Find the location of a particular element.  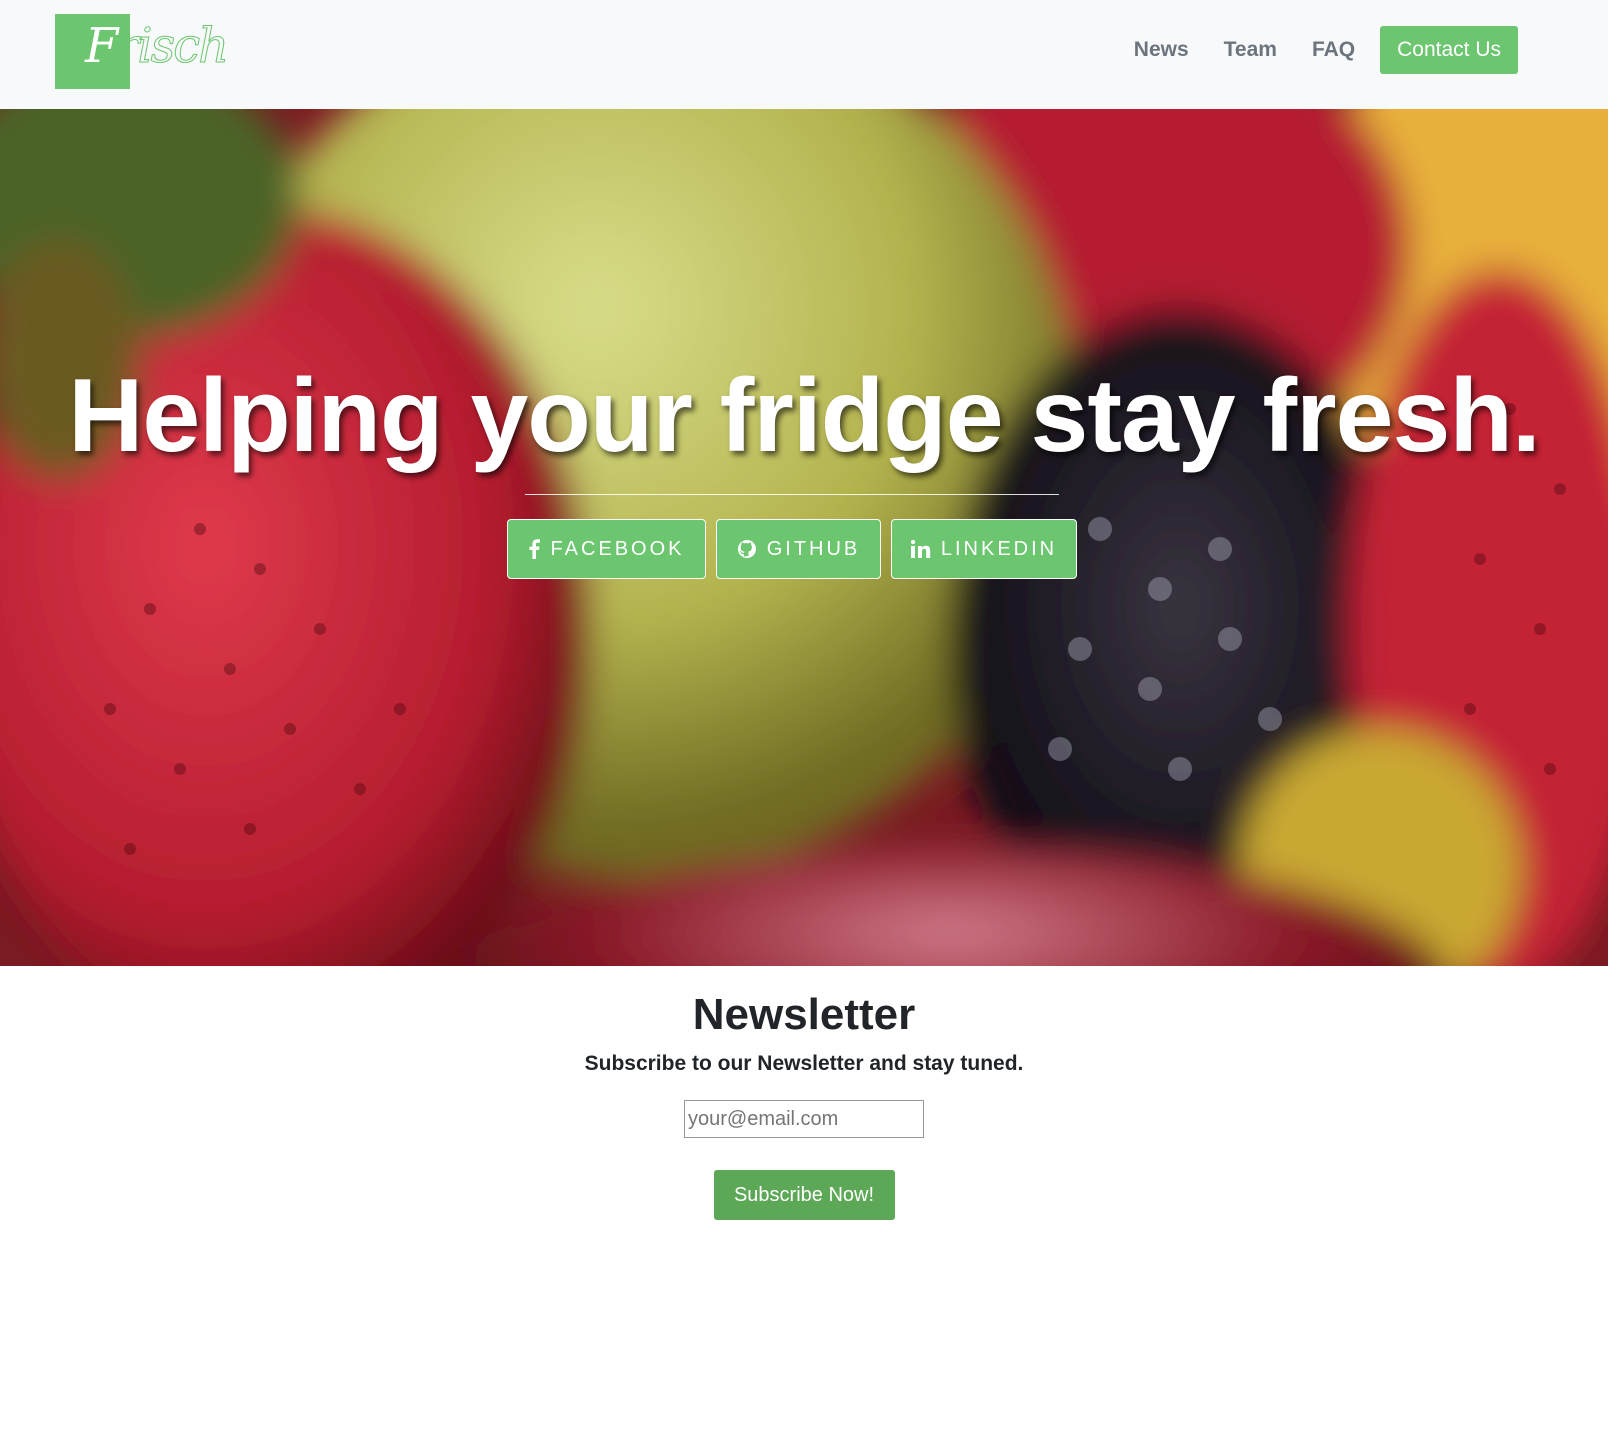

github-icon is located at coordinates (747, 549).